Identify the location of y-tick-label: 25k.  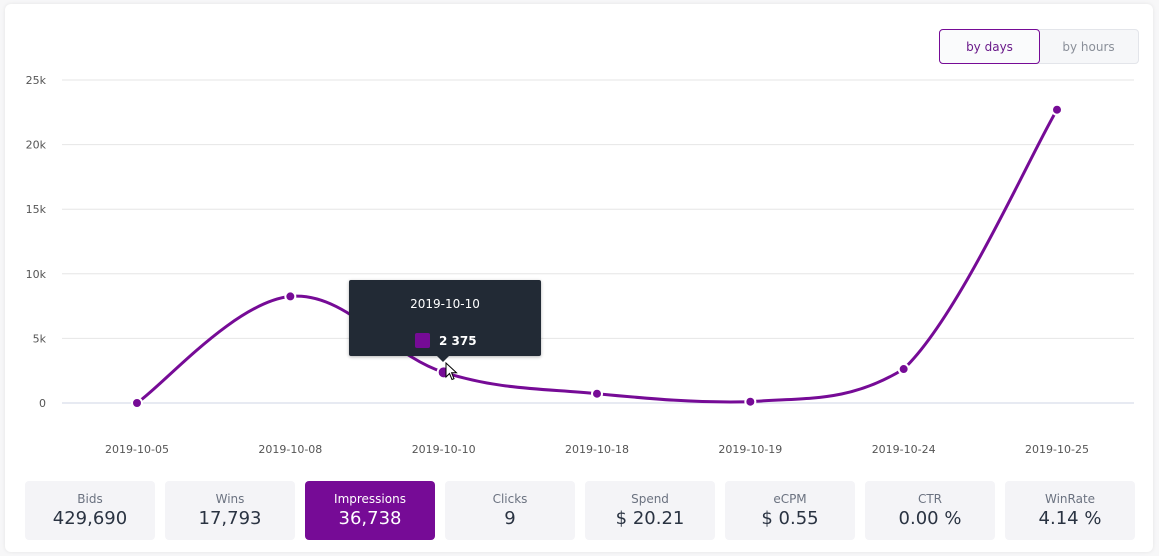
(36, 80).